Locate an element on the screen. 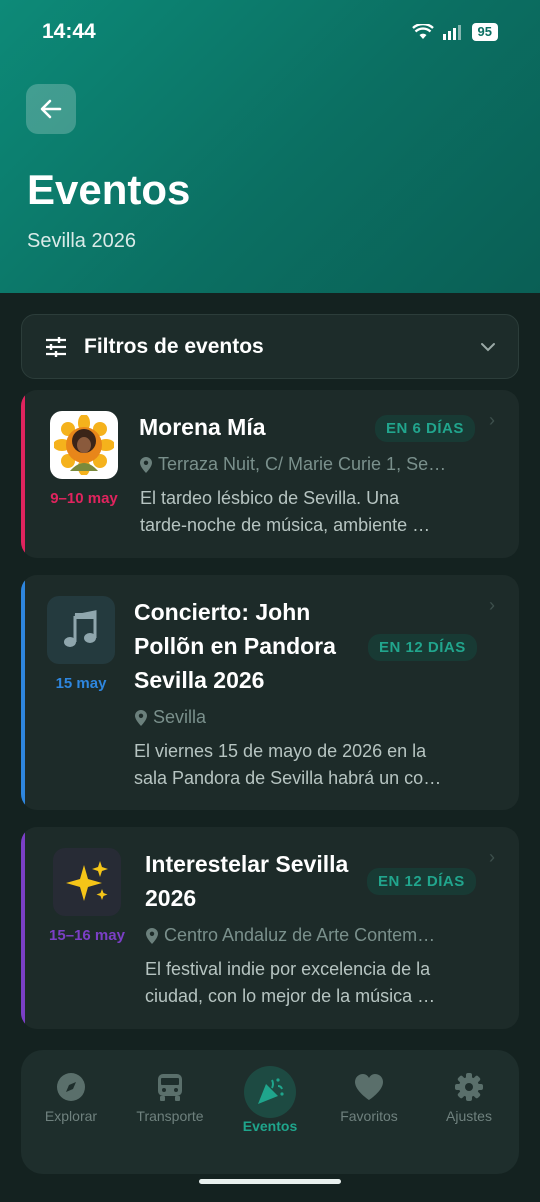  signal-icon is located at coordinates (451, 32).